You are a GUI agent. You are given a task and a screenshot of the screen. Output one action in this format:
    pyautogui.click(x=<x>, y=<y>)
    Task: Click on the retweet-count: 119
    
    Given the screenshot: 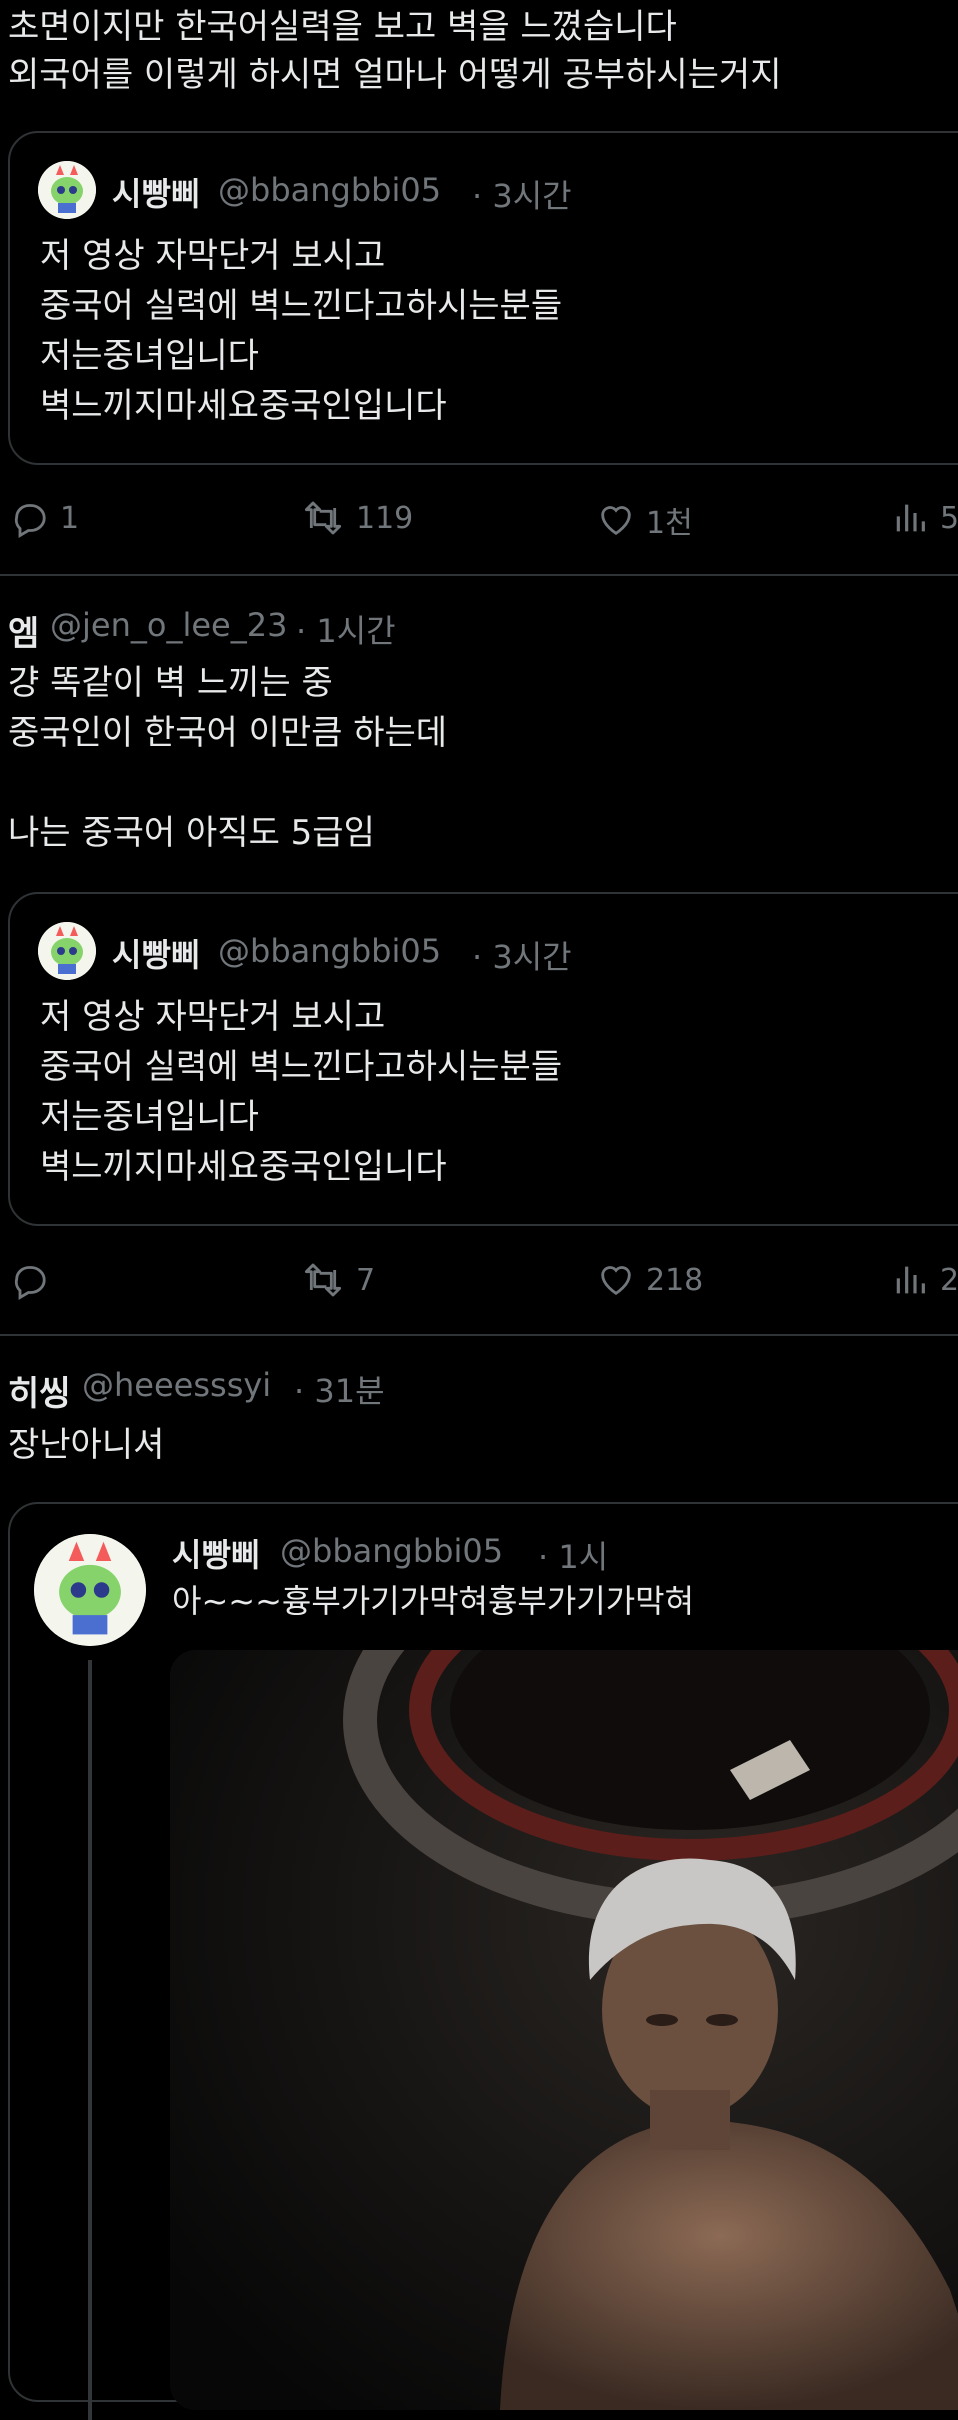 What is the action you would take?
    pyautogui.click(x=385, y=518)
    